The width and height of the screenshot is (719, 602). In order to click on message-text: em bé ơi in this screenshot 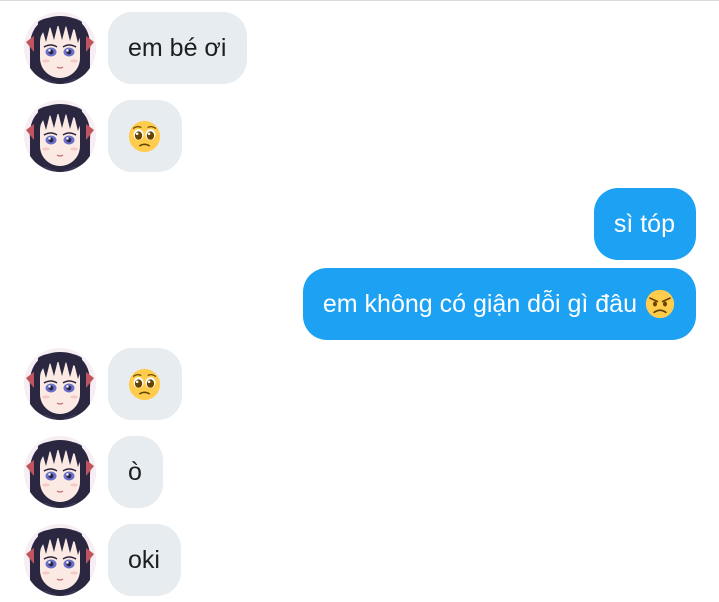, I will do `click(177, 47)`.